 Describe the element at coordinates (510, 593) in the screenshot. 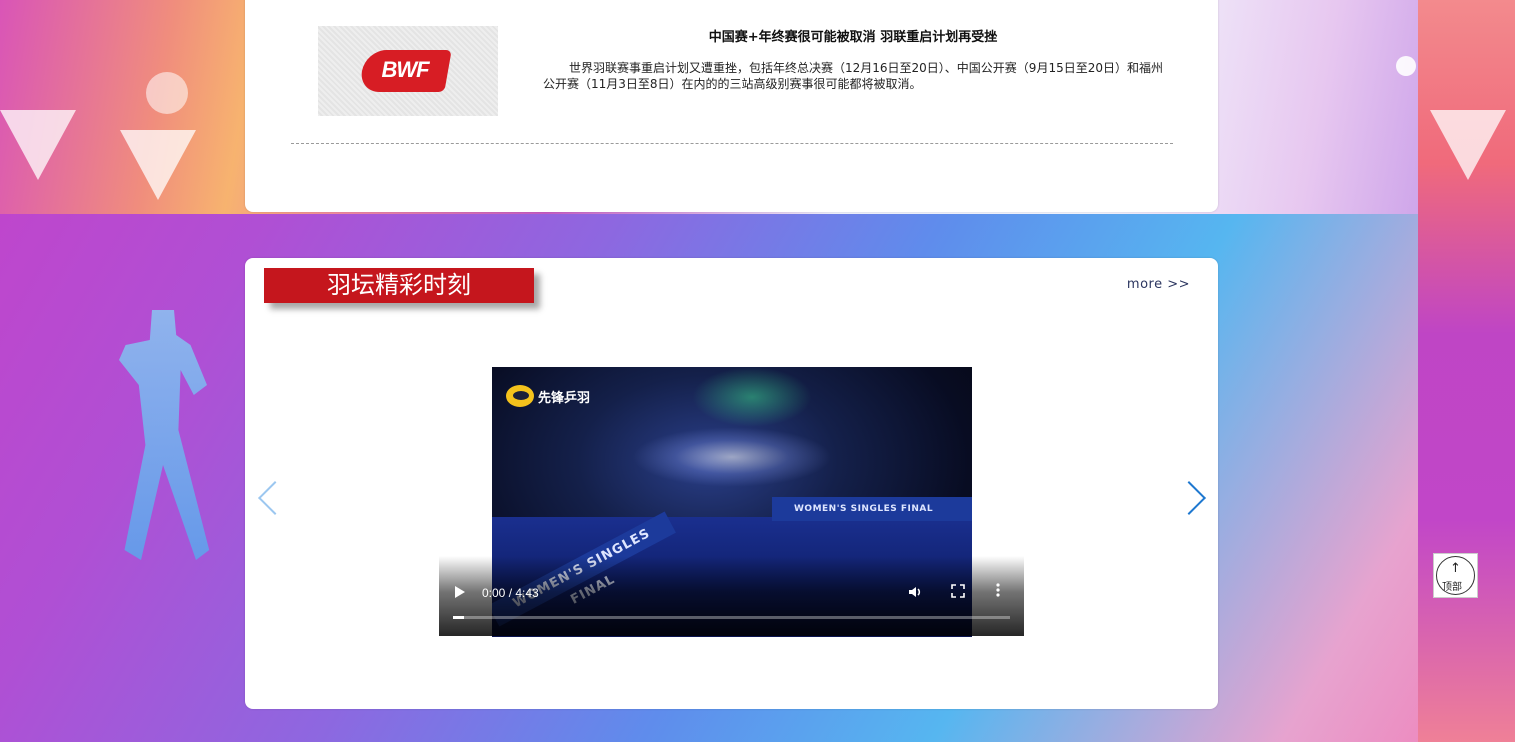

I see `video-time: 0:00 / 4:43` at that location.